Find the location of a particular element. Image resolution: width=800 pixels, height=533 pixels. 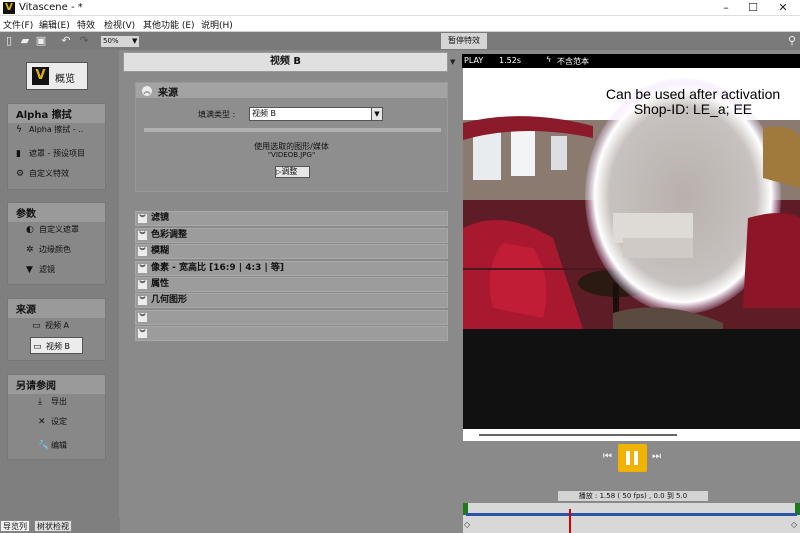

accordion-color-adjust: ︾ 色彩调整 is located at coordinates (291, 235).